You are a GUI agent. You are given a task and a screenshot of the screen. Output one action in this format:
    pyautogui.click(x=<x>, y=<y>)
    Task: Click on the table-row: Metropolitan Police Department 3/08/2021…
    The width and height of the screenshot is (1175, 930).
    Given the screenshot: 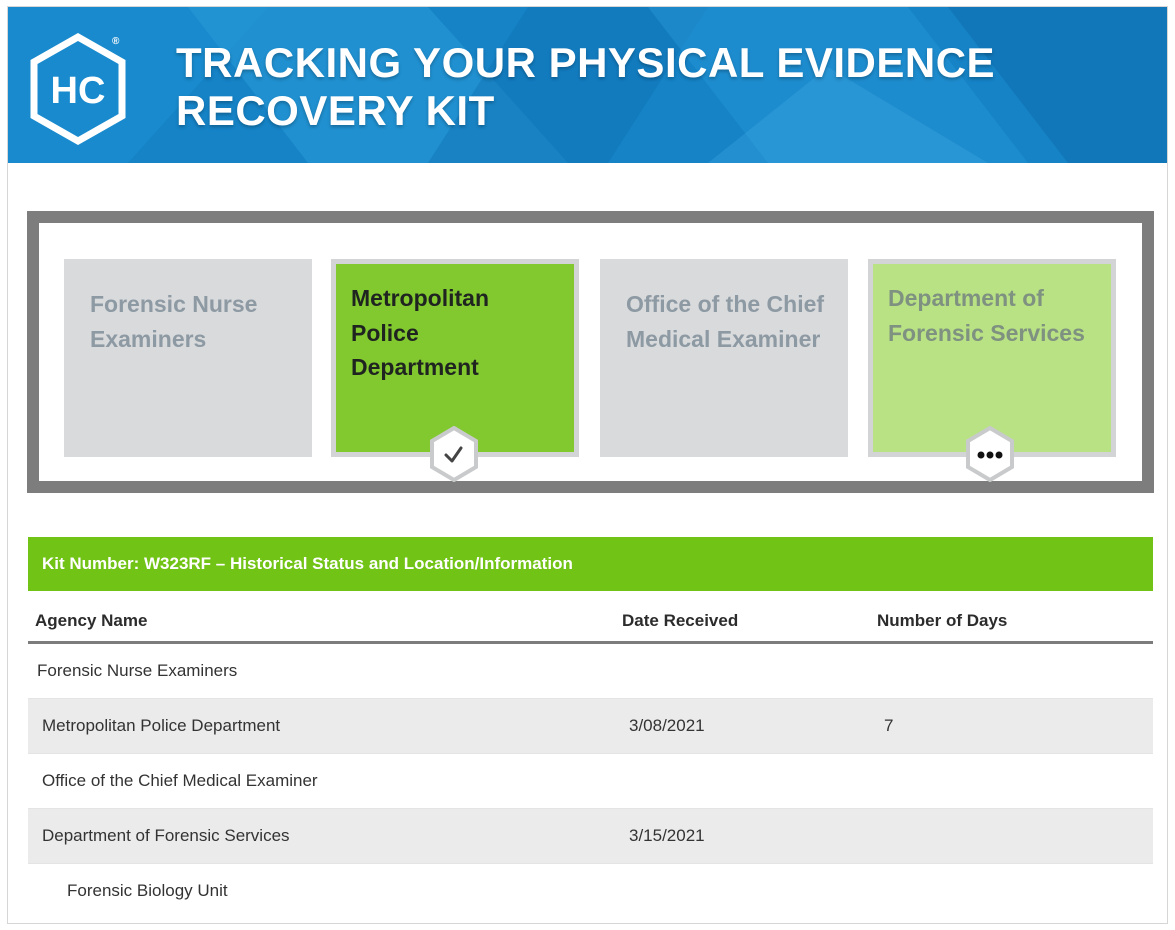 What is the action you would take?
    pyautogui.click(x=590, y=726)
    